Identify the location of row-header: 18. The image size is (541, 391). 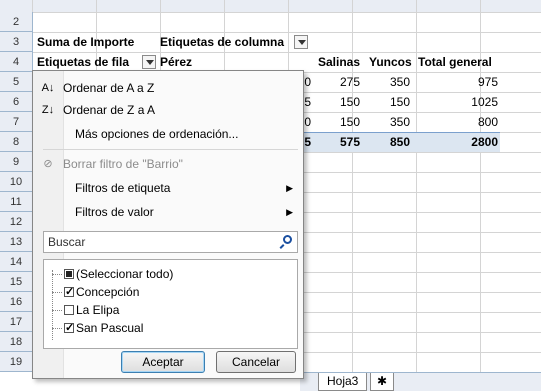
(16, 342).